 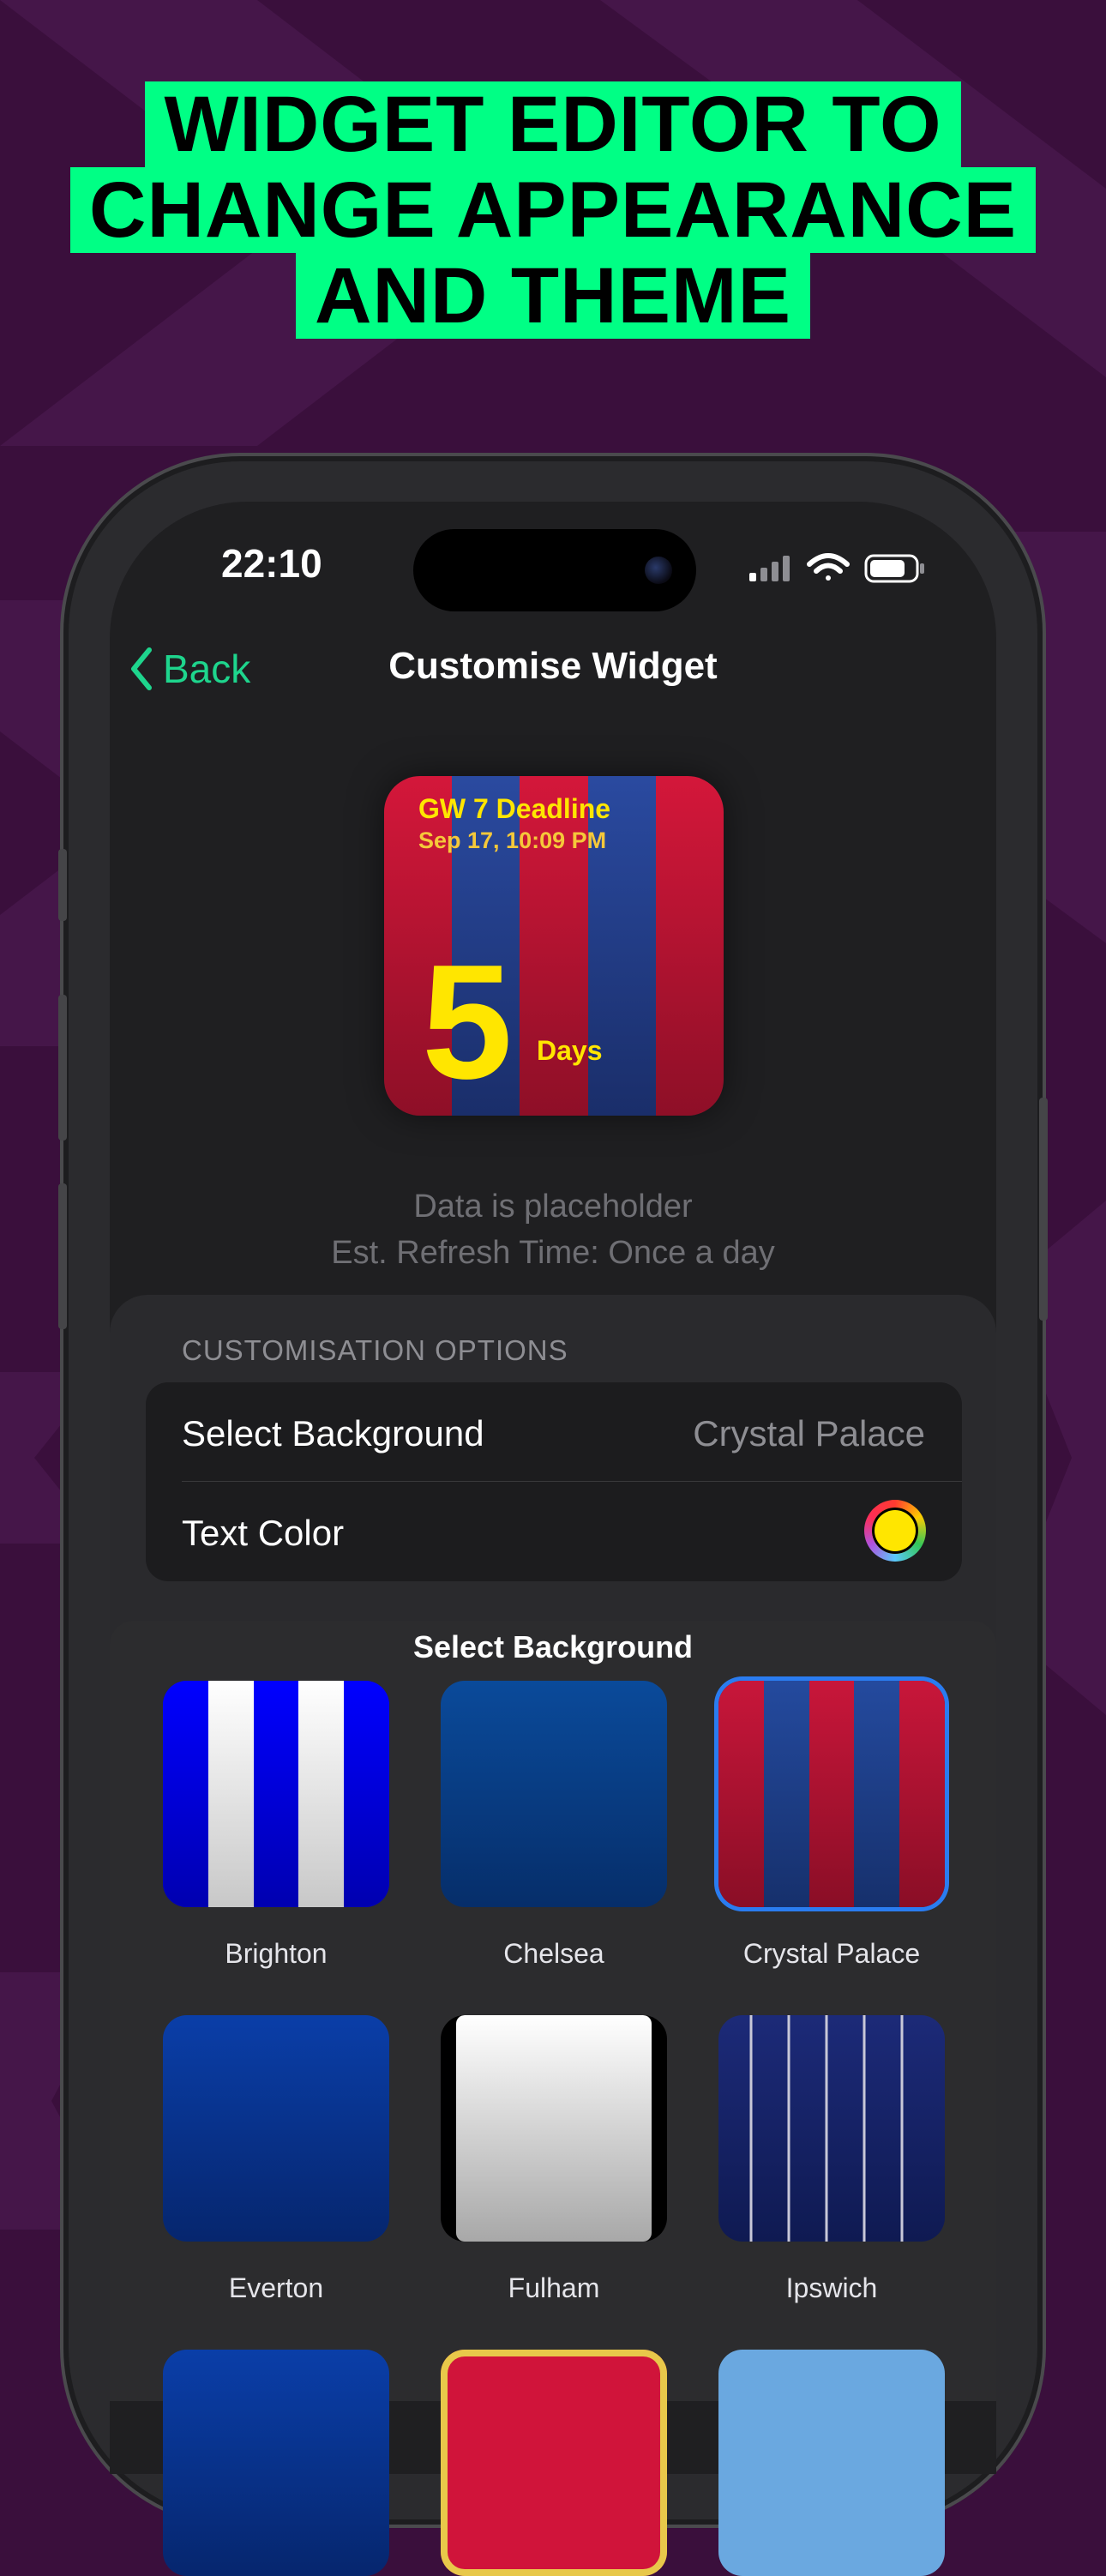 I want to click on tile-brighton, so click(x=276, y=1794).